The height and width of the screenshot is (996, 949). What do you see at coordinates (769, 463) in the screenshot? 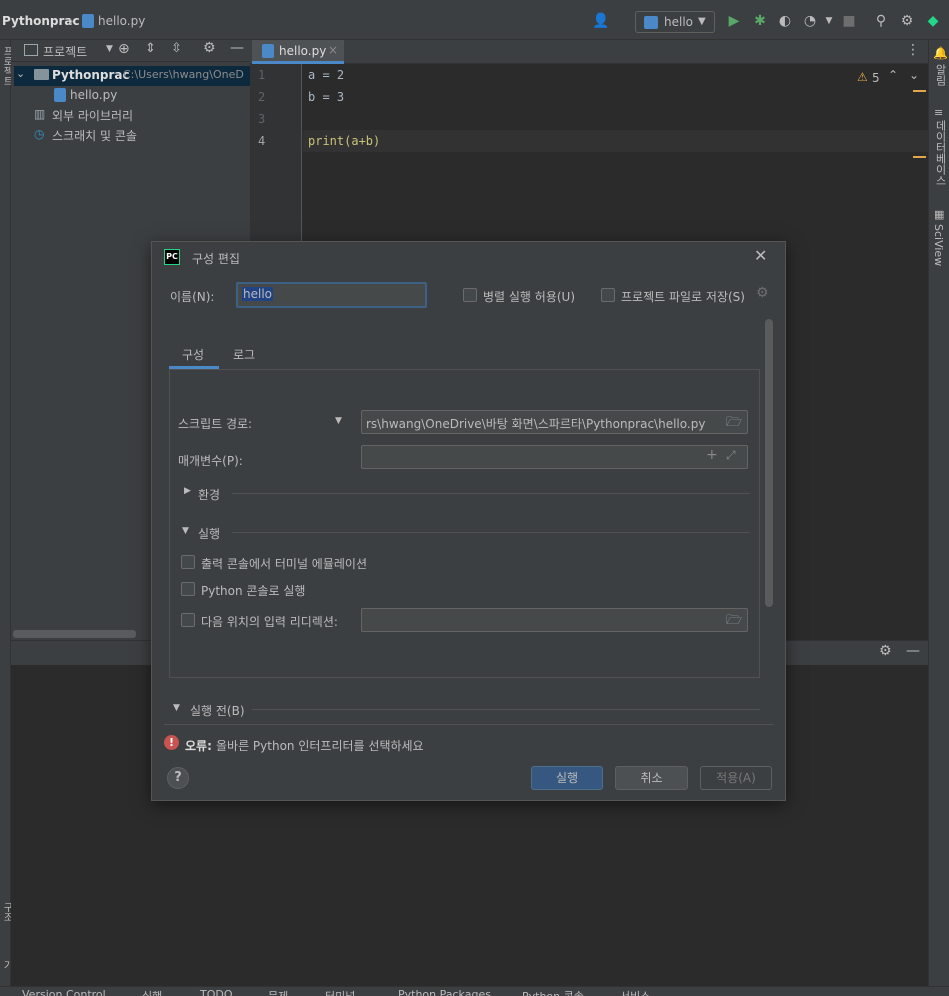
I see `vertical-scrollbar` at bounding box center [769, 463].